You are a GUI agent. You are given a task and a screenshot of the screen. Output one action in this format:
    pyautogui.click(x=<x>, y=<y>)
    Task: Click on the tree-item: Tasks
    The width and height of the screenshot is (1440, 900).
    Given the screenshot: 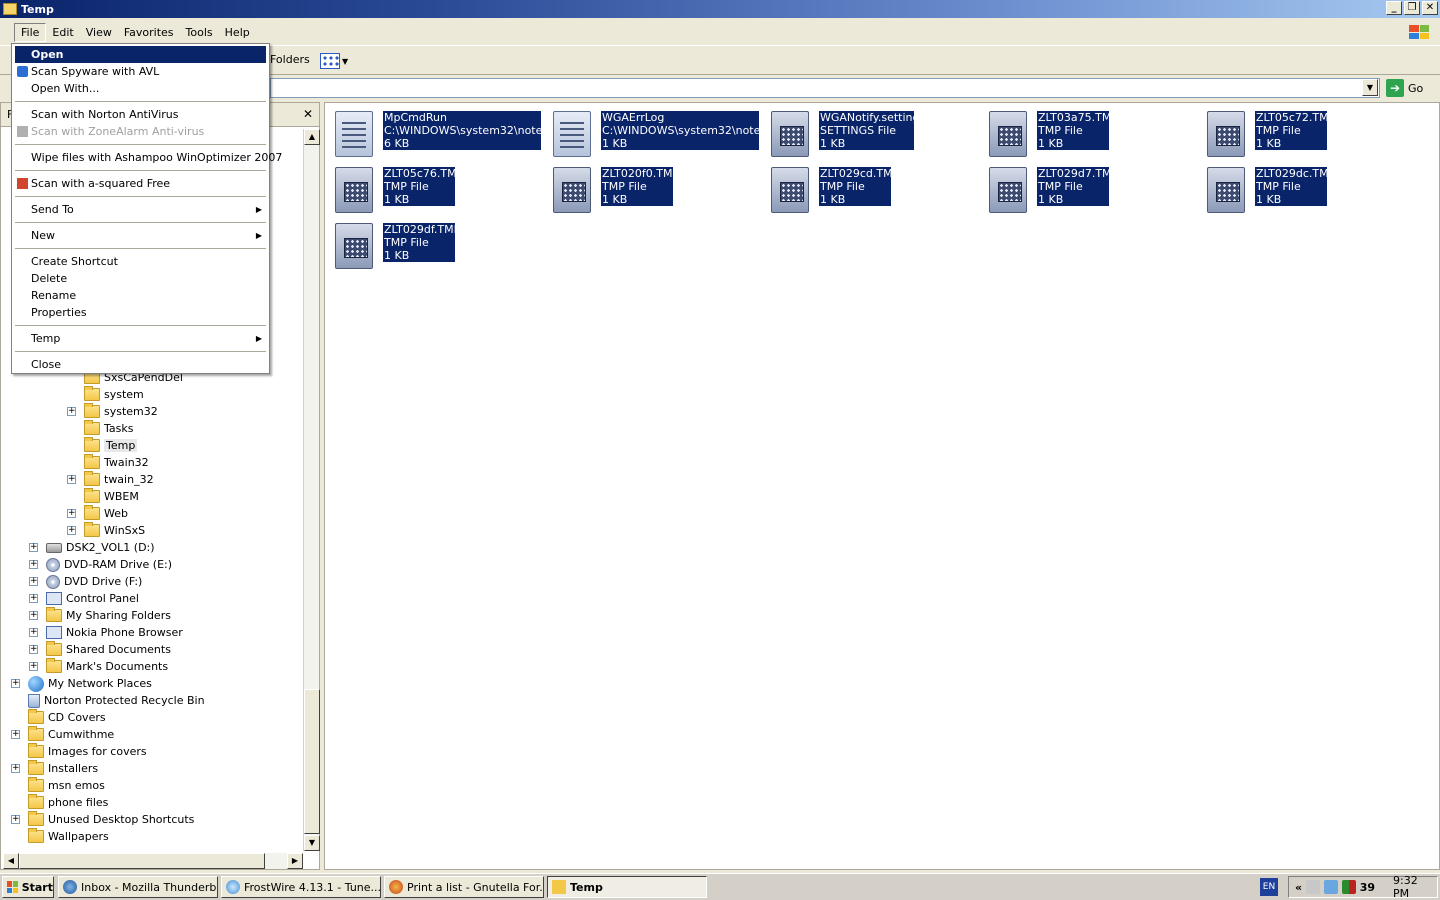 What is the action you would take?
    pyautogui.click(x=100, y=428)
    